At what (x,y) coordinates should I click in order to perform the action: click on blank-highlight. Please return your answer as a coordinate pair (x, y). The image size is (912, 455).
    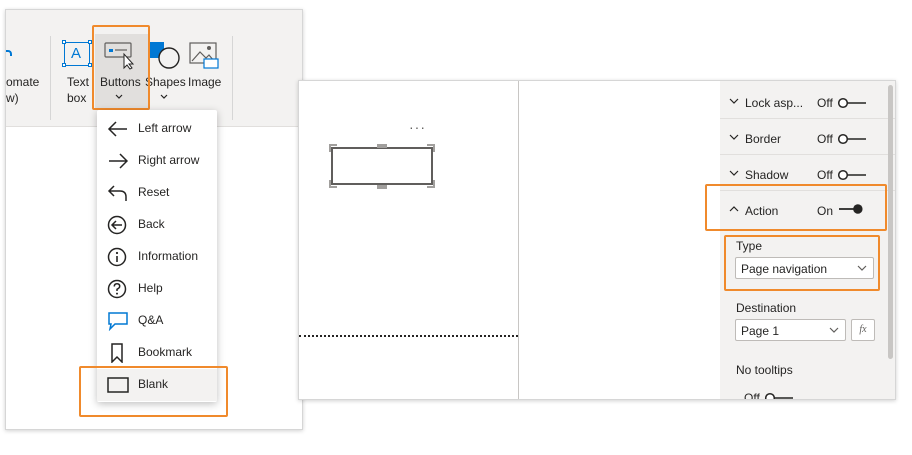
    Looking at the image, I should click on (153, 391).